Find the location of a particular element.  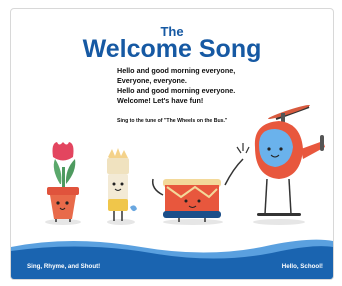

helicopter-icon is located at coordinates (289, 160).